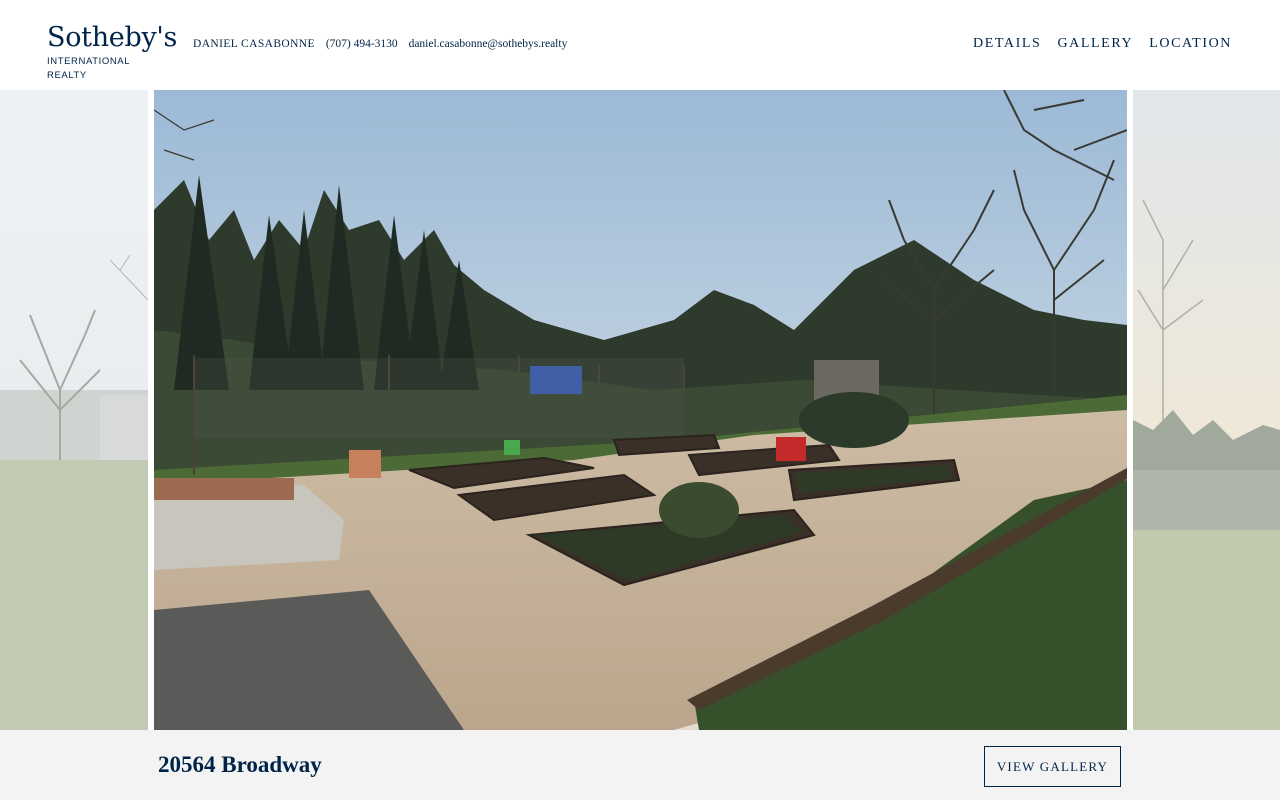  What do you see at coordinates (112, 37) in the screenshot?
I see `logo-wordmark: Sotheby's` at bounding box center [112, 37].